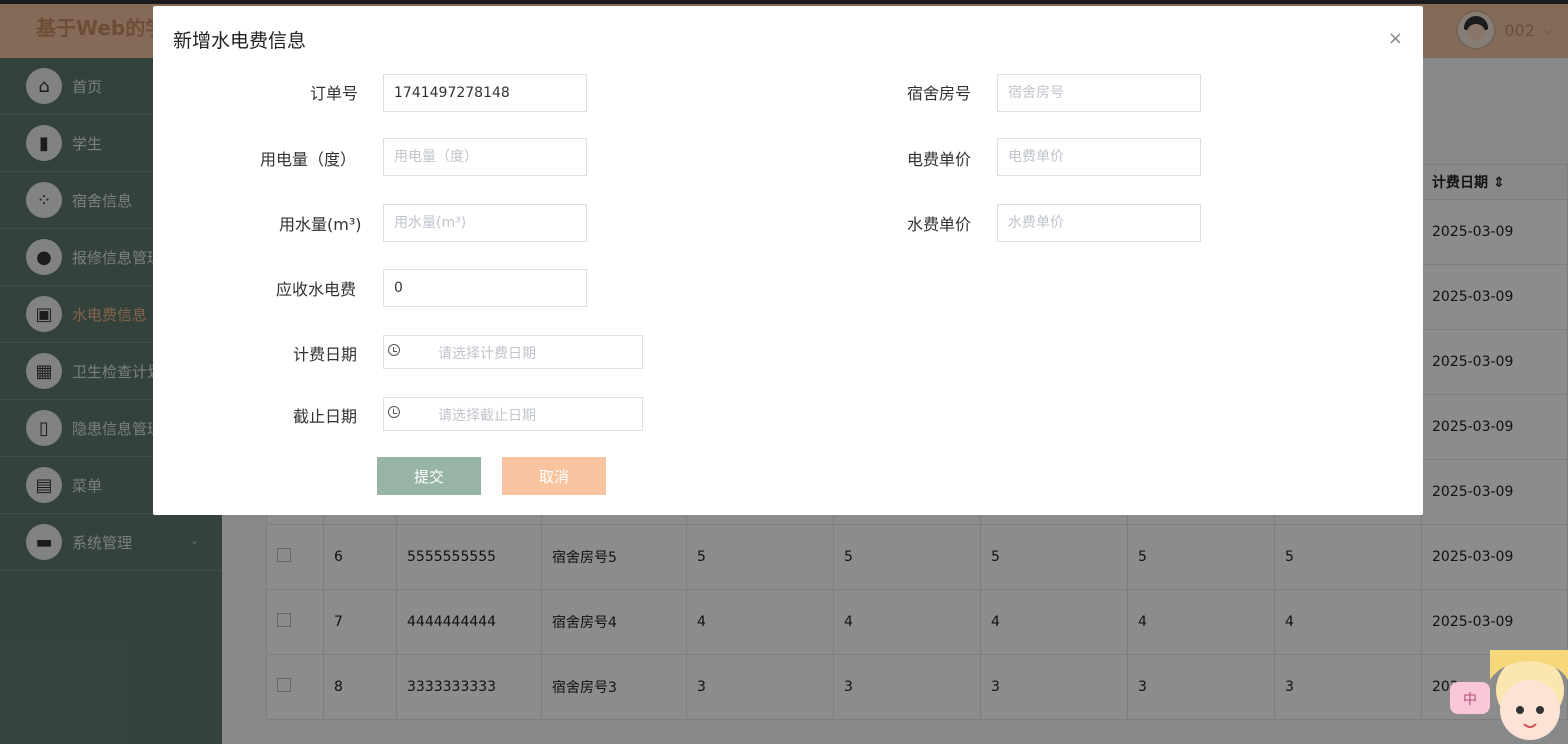 The width and height of the screenshot is (1568, 744). Describe the element at coordinates (939, 224) in the screenshot. I see `water-price-label: 水费单价` at that location.